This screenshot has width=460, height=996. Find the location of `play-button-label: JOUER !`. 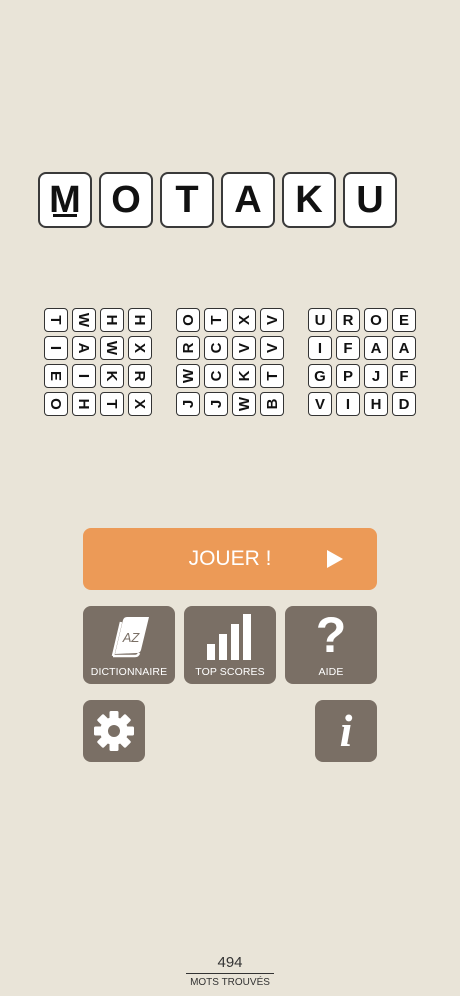

play-button-label: JOUER ! is located at coordinates (230, 558).